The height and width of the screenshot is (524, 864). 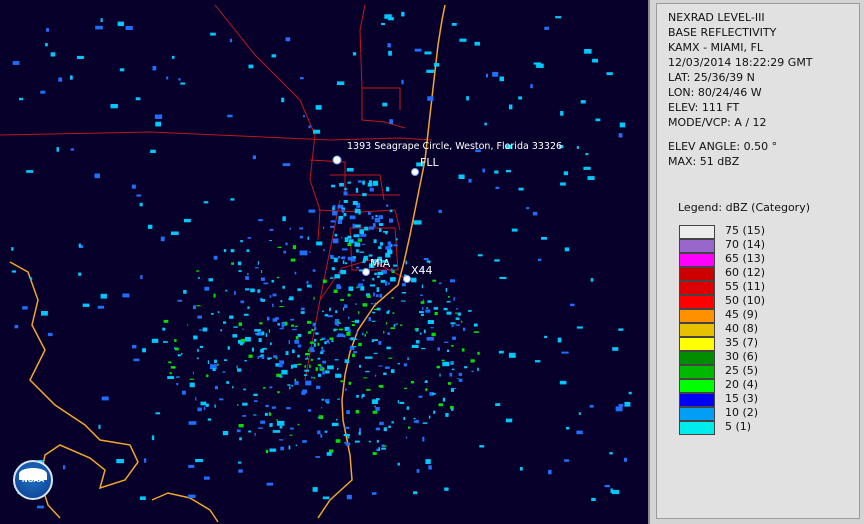 What do you see at coordinates (337, 160) in the screenshot?
I see `address-marker-icon` at bounding box center [337, 160].